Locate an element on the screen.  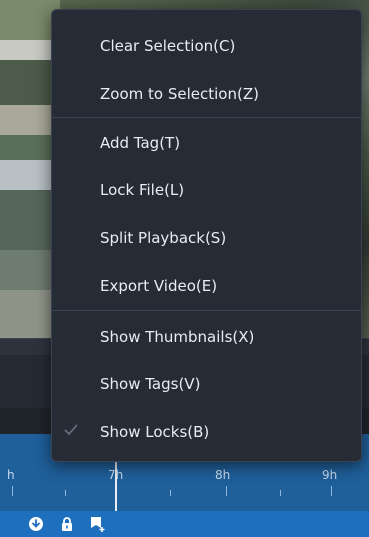
menu-item-label: Show Locks(B) is located at coordinates (155, 431).